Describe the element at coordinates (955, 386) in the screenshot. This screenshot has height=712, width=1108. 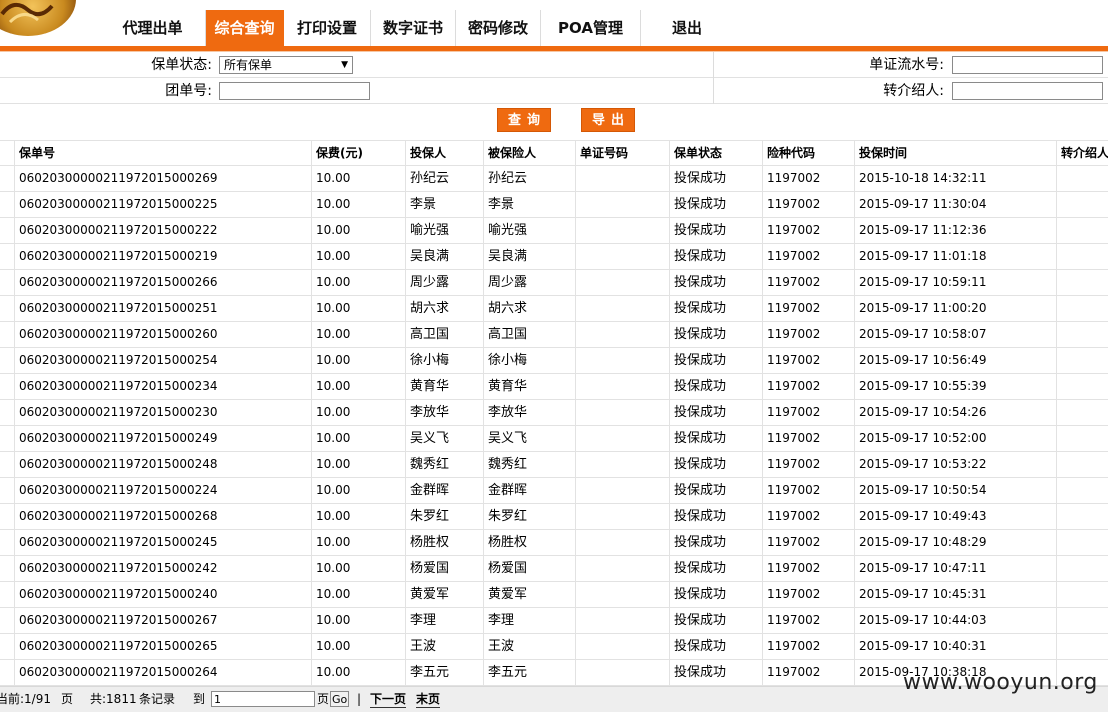
I see `cell-apply-time: 2015-09-17 10:55:39` at that location.